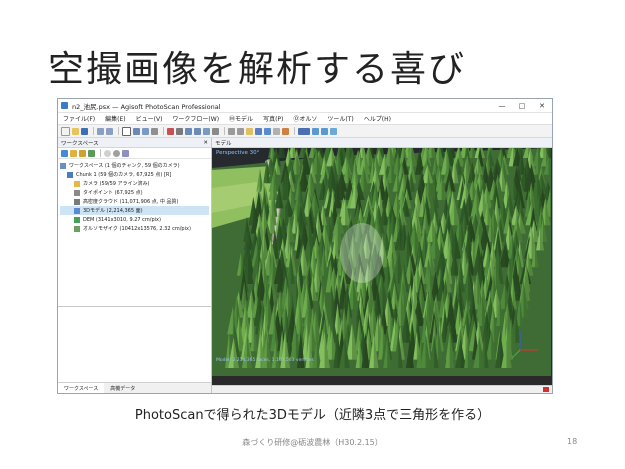 The height and width of the screenshot is (469, 625). I want to click on app-icon, so click(64, 105).